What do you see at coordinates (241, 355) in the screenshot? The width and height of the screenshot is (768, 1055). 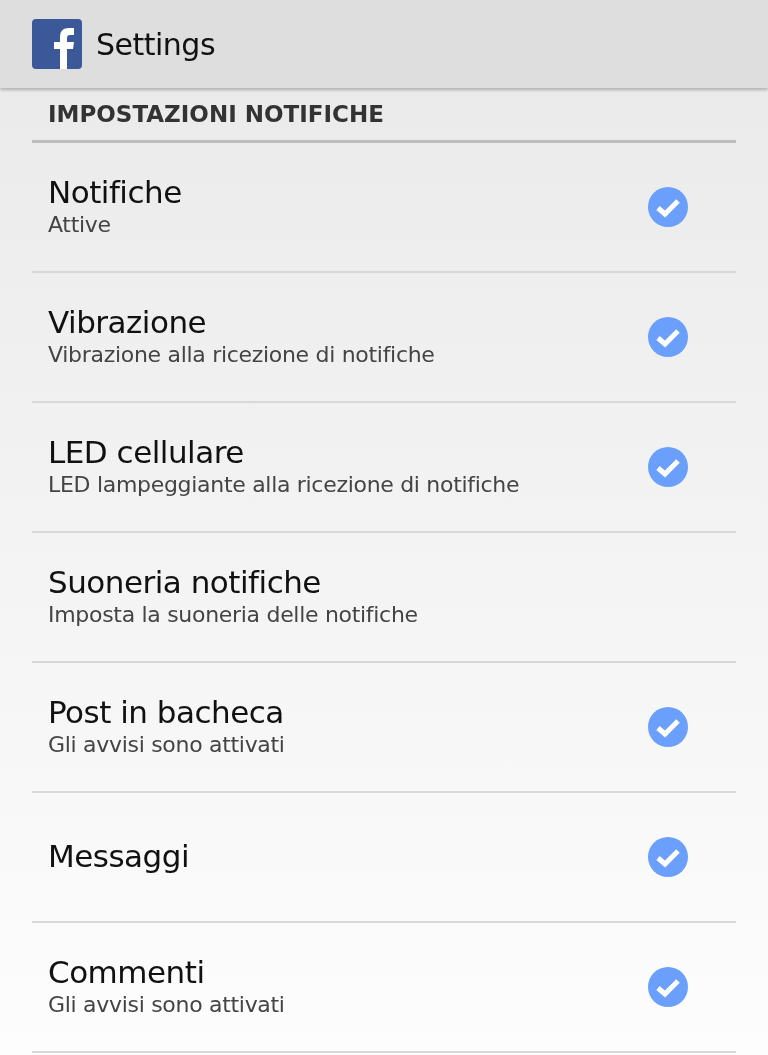 I see `setting-summary: Vibrazione alla ricezione di notifiche` at bounding box center [241, 355].